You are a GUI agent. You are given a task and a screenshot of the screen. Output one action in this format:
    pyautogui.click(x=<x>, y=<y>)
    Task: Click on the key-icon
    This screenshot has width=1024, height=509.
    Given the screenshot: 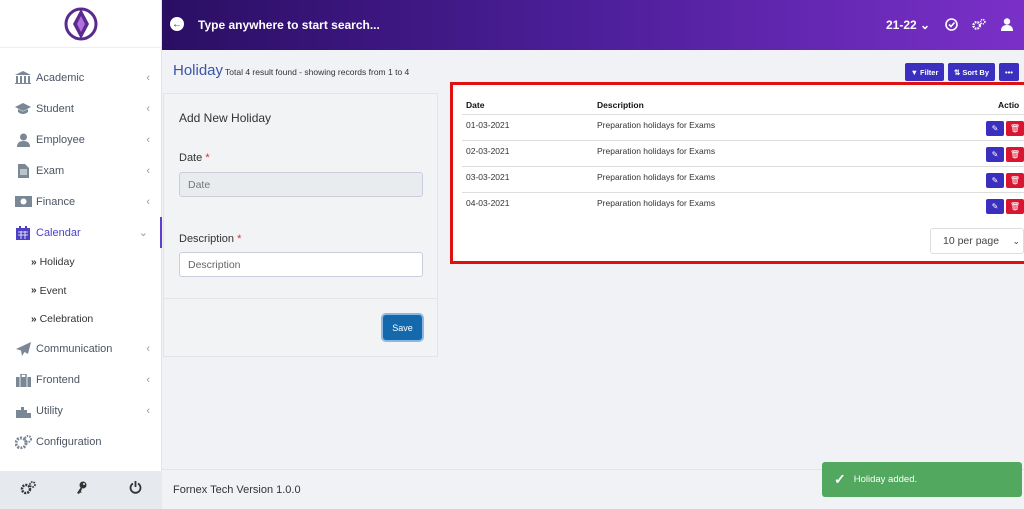 What is the action you would take?
    pyautogui.click(x=82, y=490)
    